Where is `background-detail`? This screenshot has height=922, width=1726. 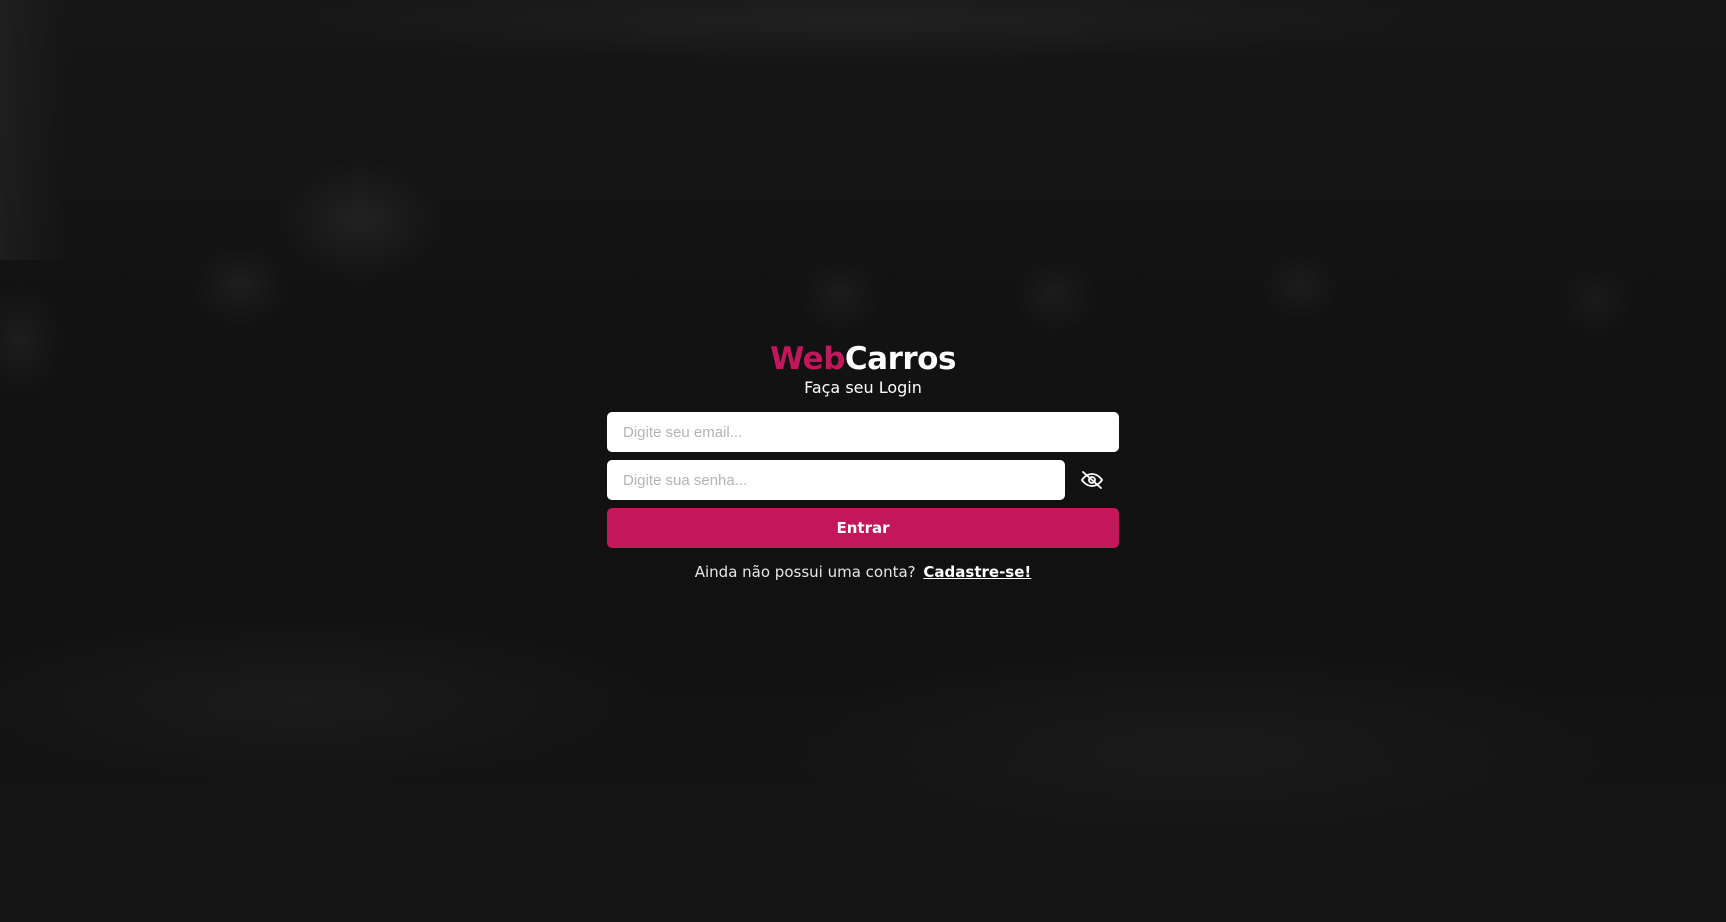
background-detail is located at coordinates (35, 130).